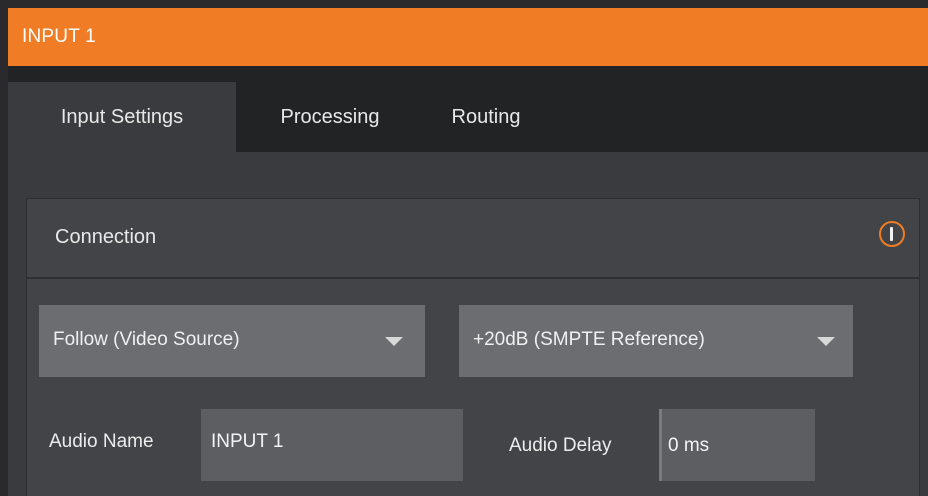 The height and width of the screenshot is (496, 928). Describe the element at coordinates (101, 441) in the screenshot. I see `audio-name-label: Audio Name` at that location.